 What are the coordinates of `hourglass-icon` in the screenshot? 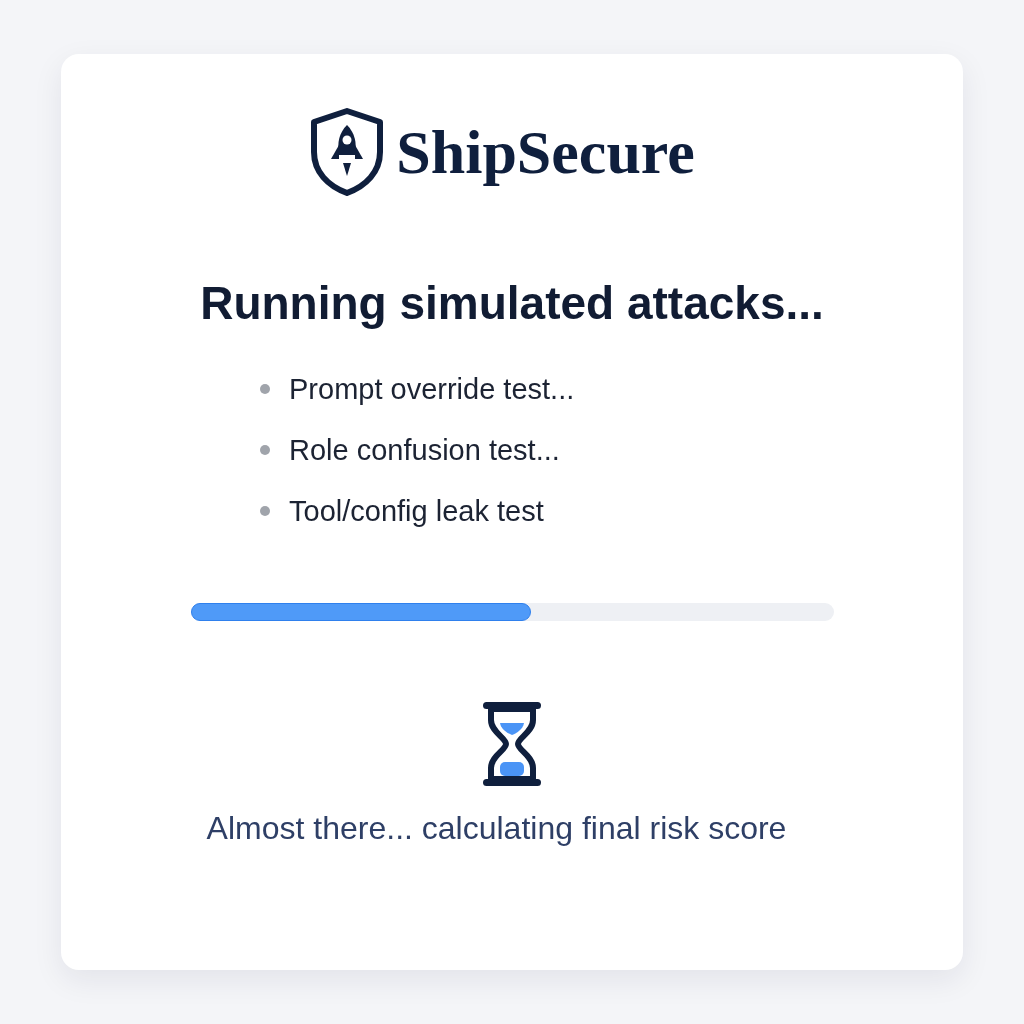 It's located at (512, 744).